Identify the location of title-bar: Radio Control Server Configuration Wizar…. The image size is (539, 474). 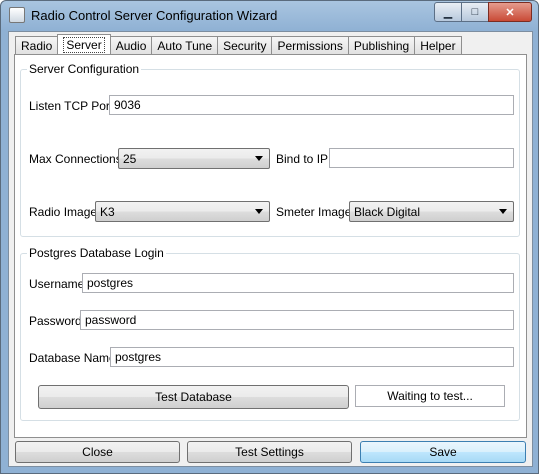
(269, 15).